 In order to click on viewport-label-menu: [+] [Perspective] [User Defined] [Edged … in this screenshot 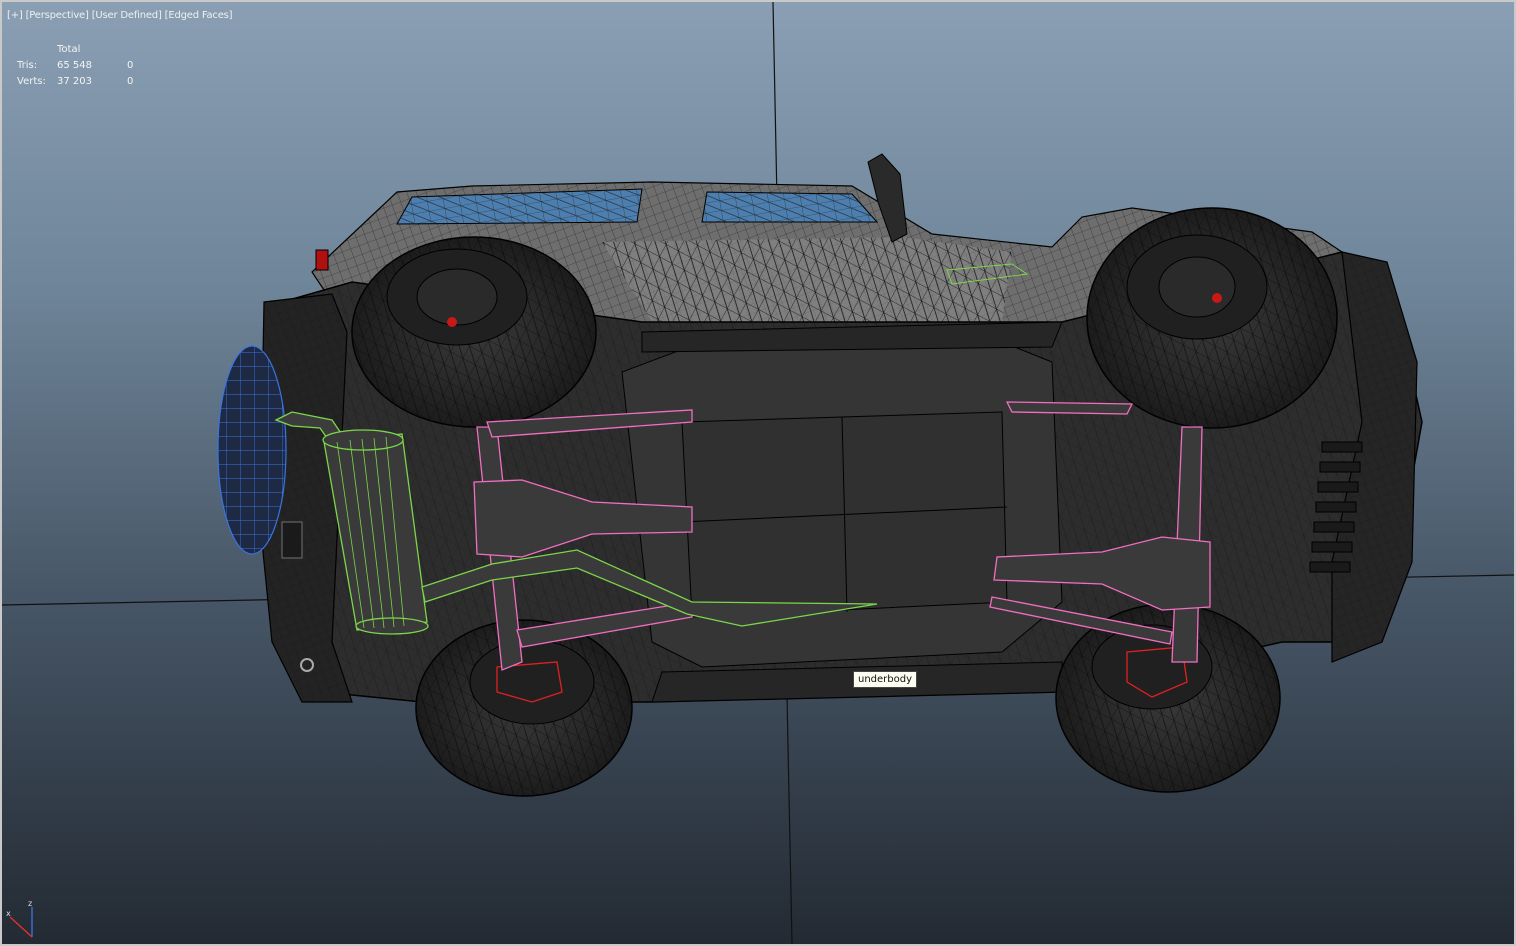, I will do `click(120, 15)`.